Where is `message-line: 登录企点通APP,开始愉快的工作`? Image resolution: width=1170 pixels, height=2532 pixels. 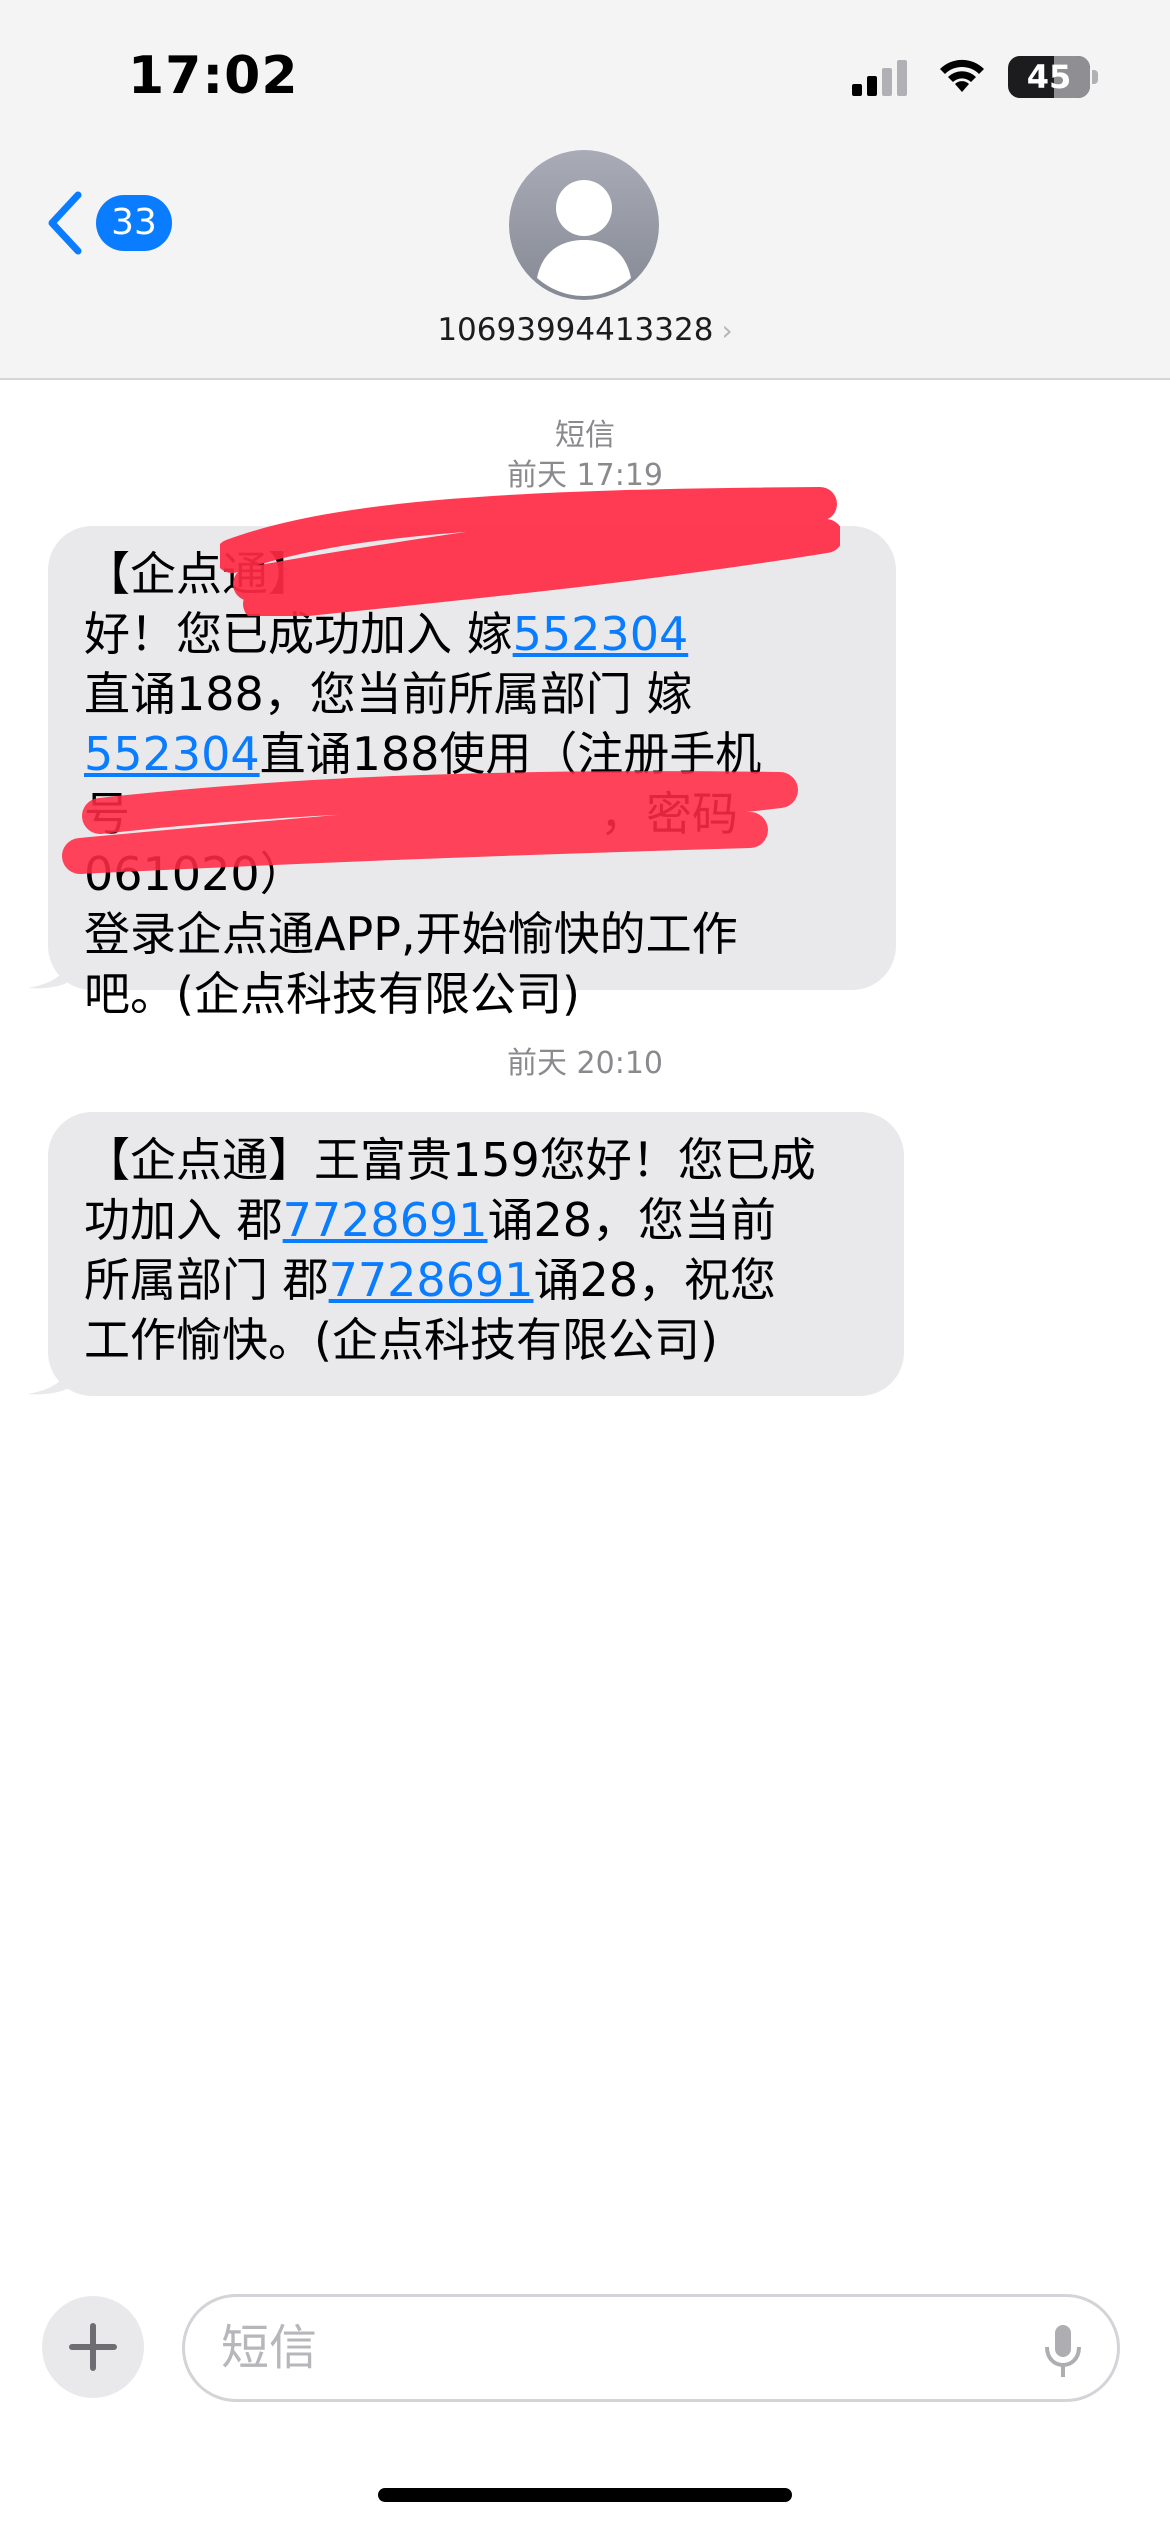 message-line: 登录企点通APP,开始愉快的工作 is located at coordinates (411, 934).